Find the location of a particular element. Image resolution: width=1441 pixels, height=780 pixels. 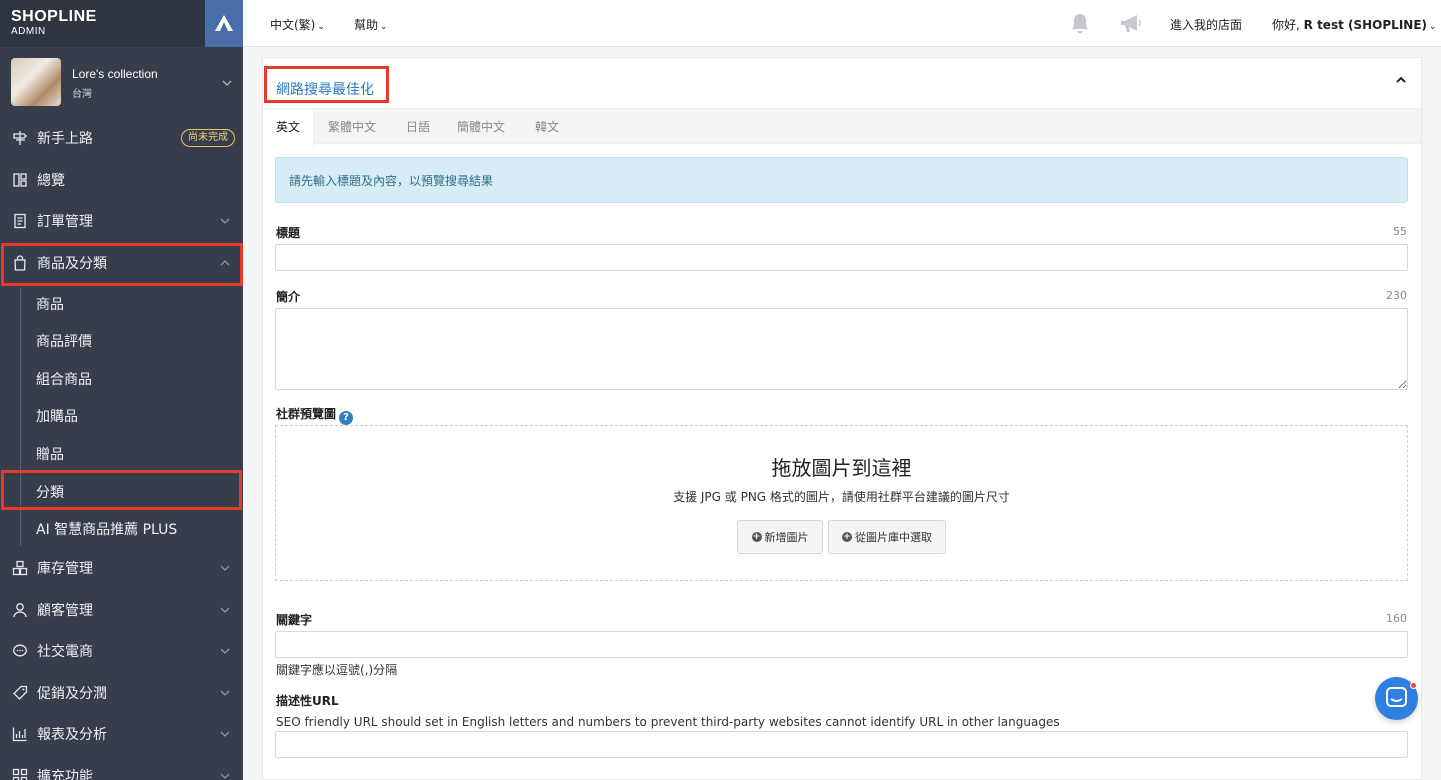

nav-label: 新手上路 is located at coordinates (65, 139).